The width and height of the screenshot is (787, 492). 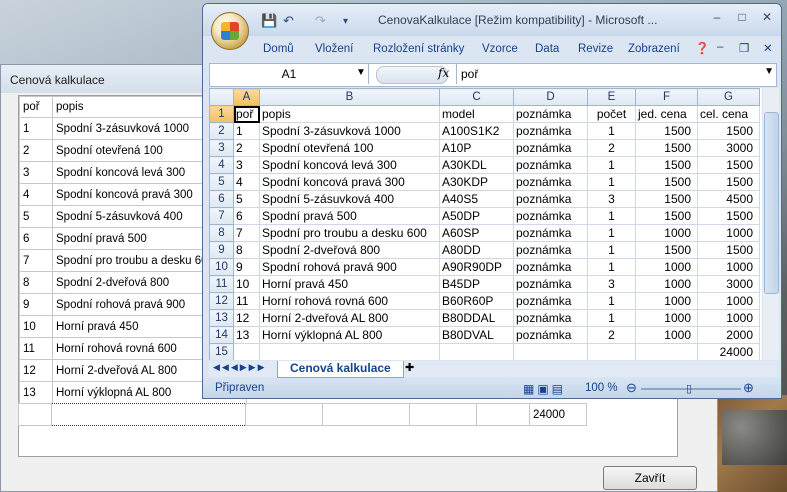 I want to click on total-cell: 24000, so click(x=728, y=351).